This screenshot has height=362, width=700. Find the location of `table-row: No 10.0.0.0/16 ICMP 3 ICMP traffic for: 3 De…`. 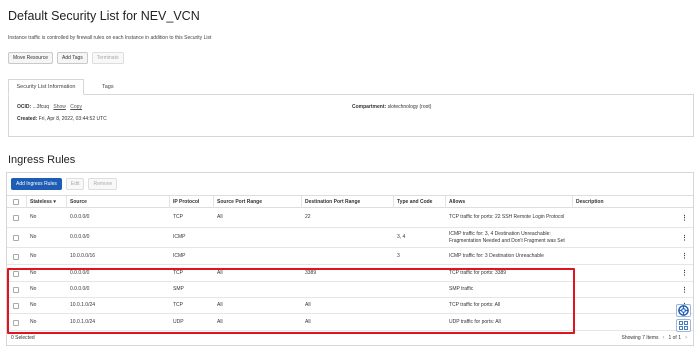

table-row: No 10.0.0.0/16 ICMP 3 ICMP traffic for: 3 De… is located at coordinates (350, 256).